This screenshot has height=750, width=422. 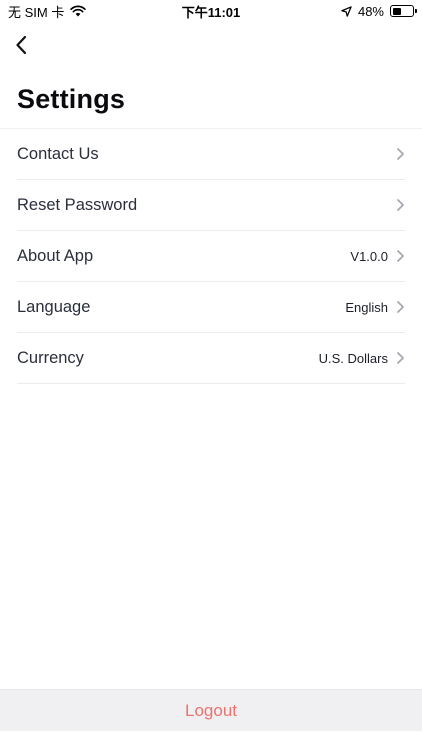 I want to click on settings-row-currency: Currency U.S. Dollars, so click(x=211, y=358).